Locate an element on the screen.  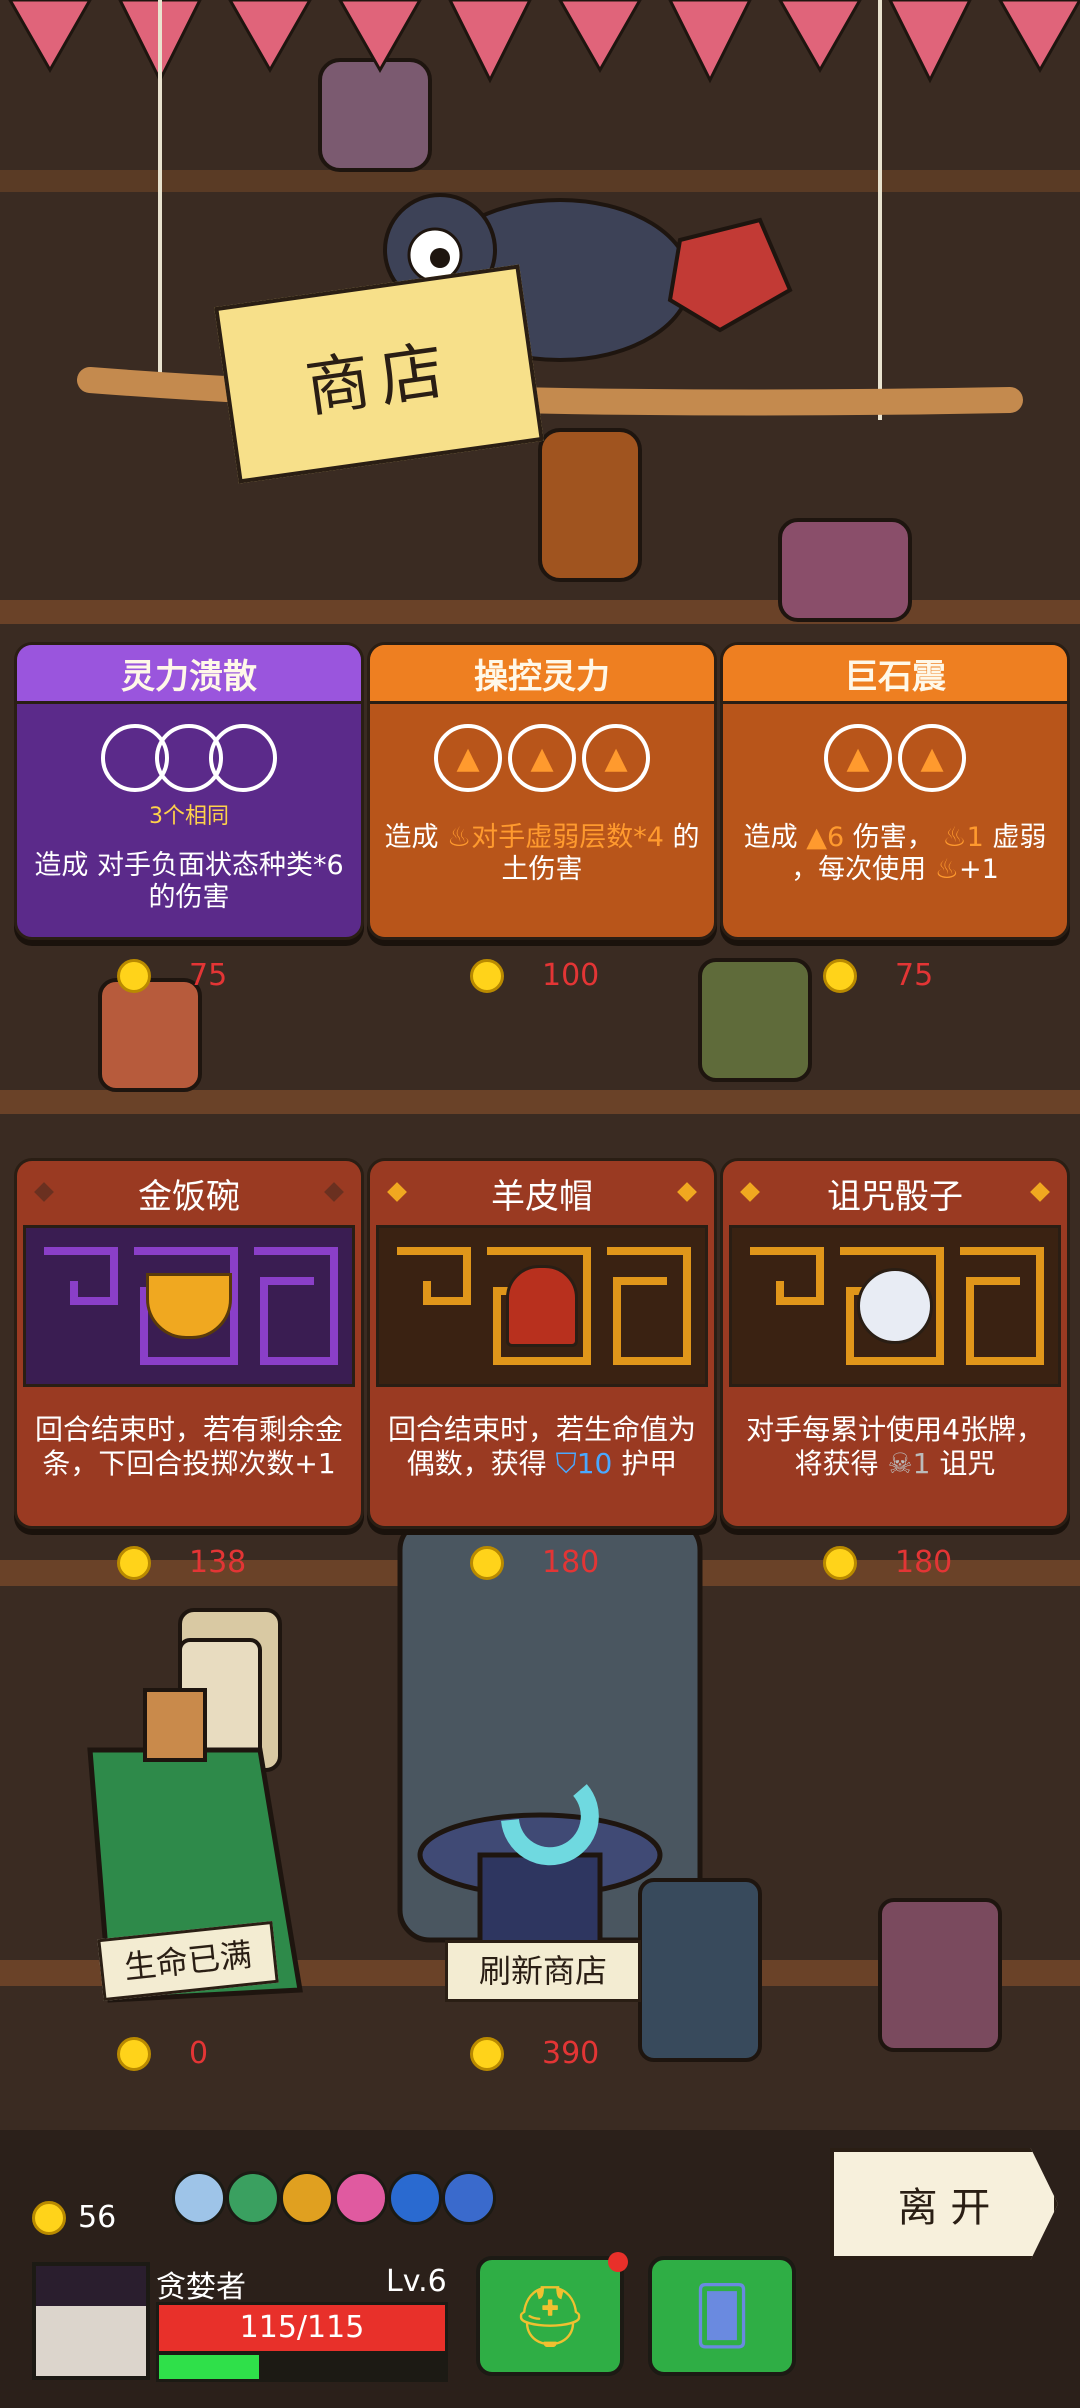
heal-price: 0 is located at coordinates (162, 2053).